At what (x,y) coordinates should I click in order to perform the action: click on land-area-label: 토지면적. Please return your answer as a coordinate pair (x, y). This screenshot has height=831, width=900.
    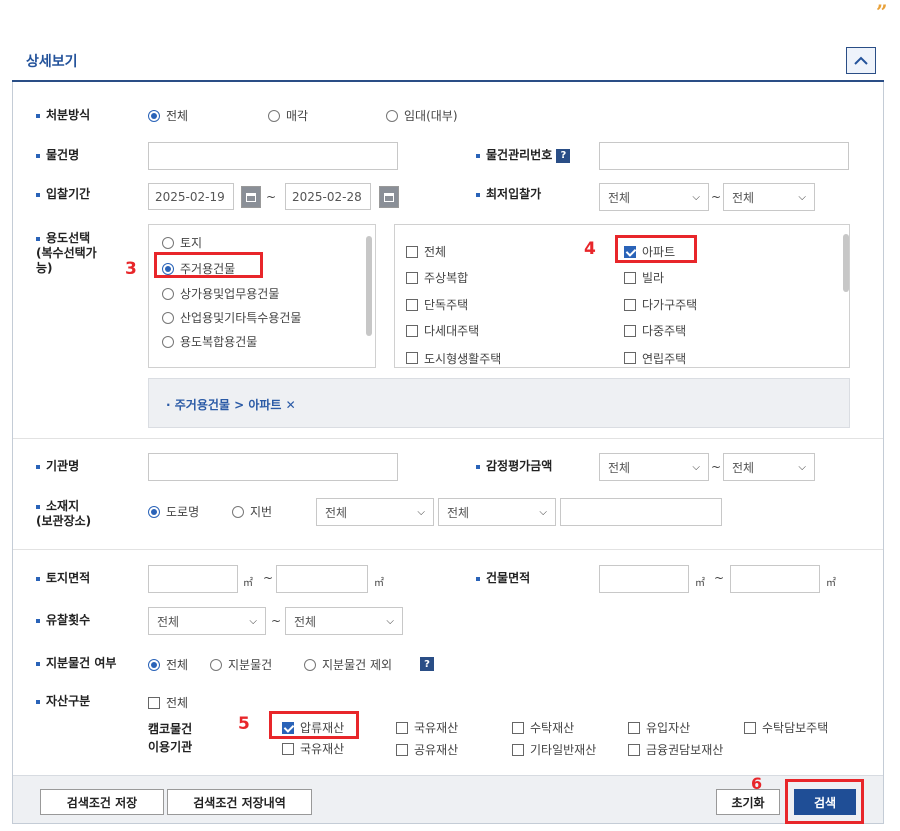
    Looking at the image, I should click on (63, 578).